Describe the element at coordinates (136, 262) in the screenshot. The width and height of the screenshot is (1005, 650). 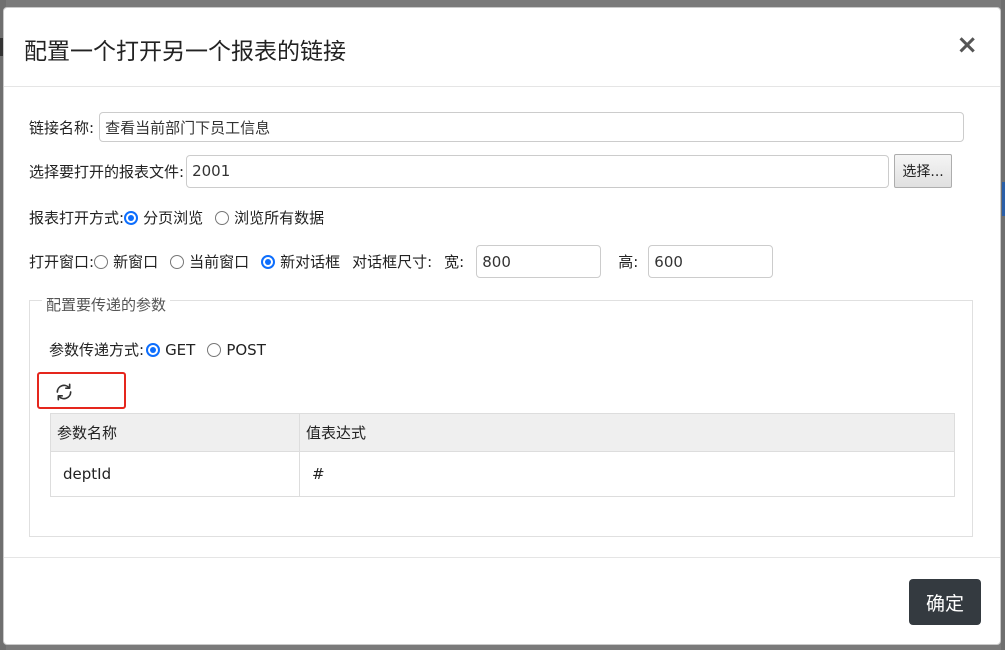
I see `window-new-label: 新窗口` at that location.